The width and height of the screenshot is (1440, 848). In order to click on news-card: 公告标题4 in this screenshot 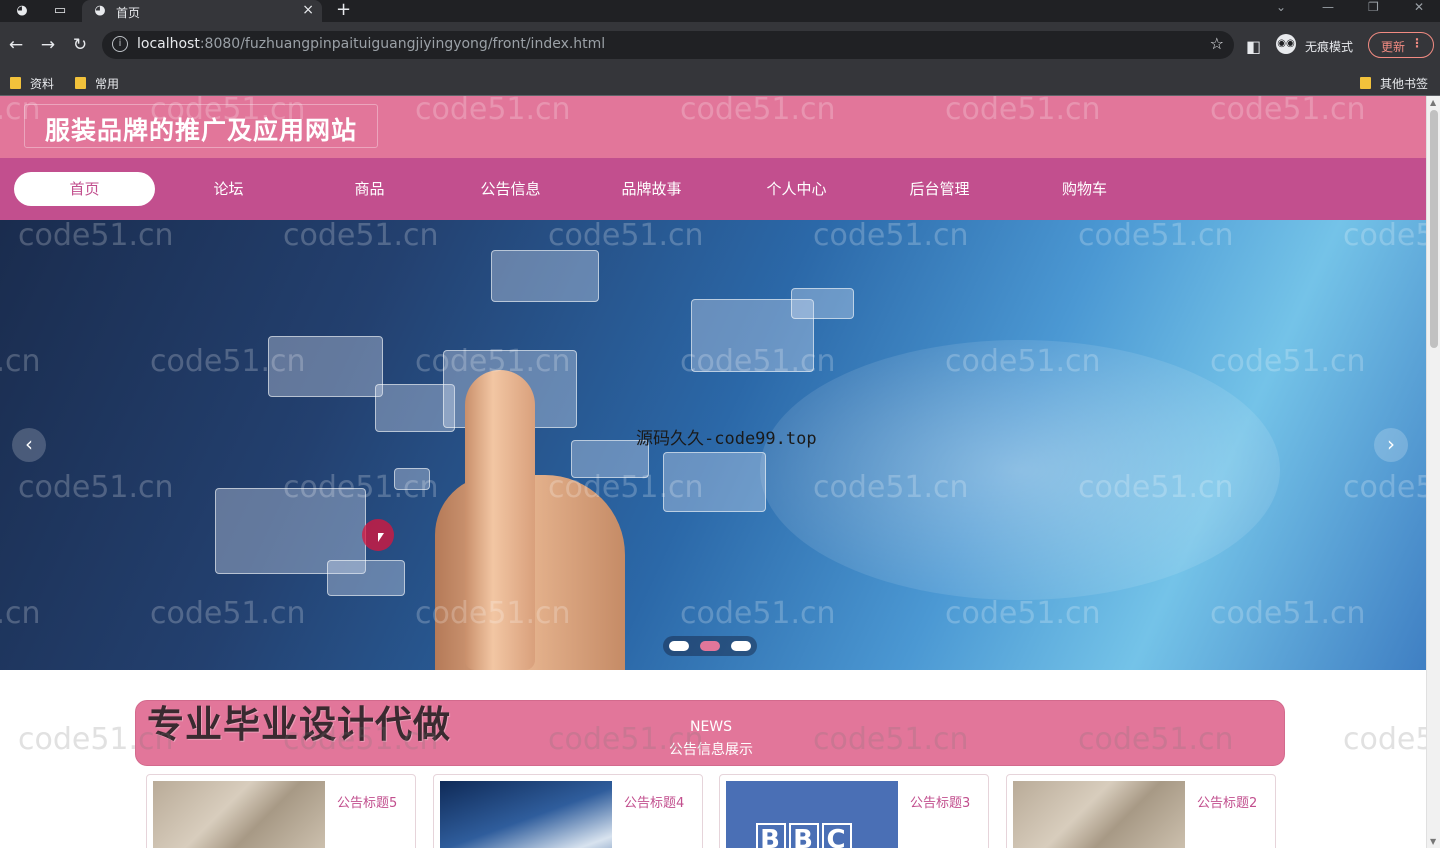, I will do `click(568, 811)`.